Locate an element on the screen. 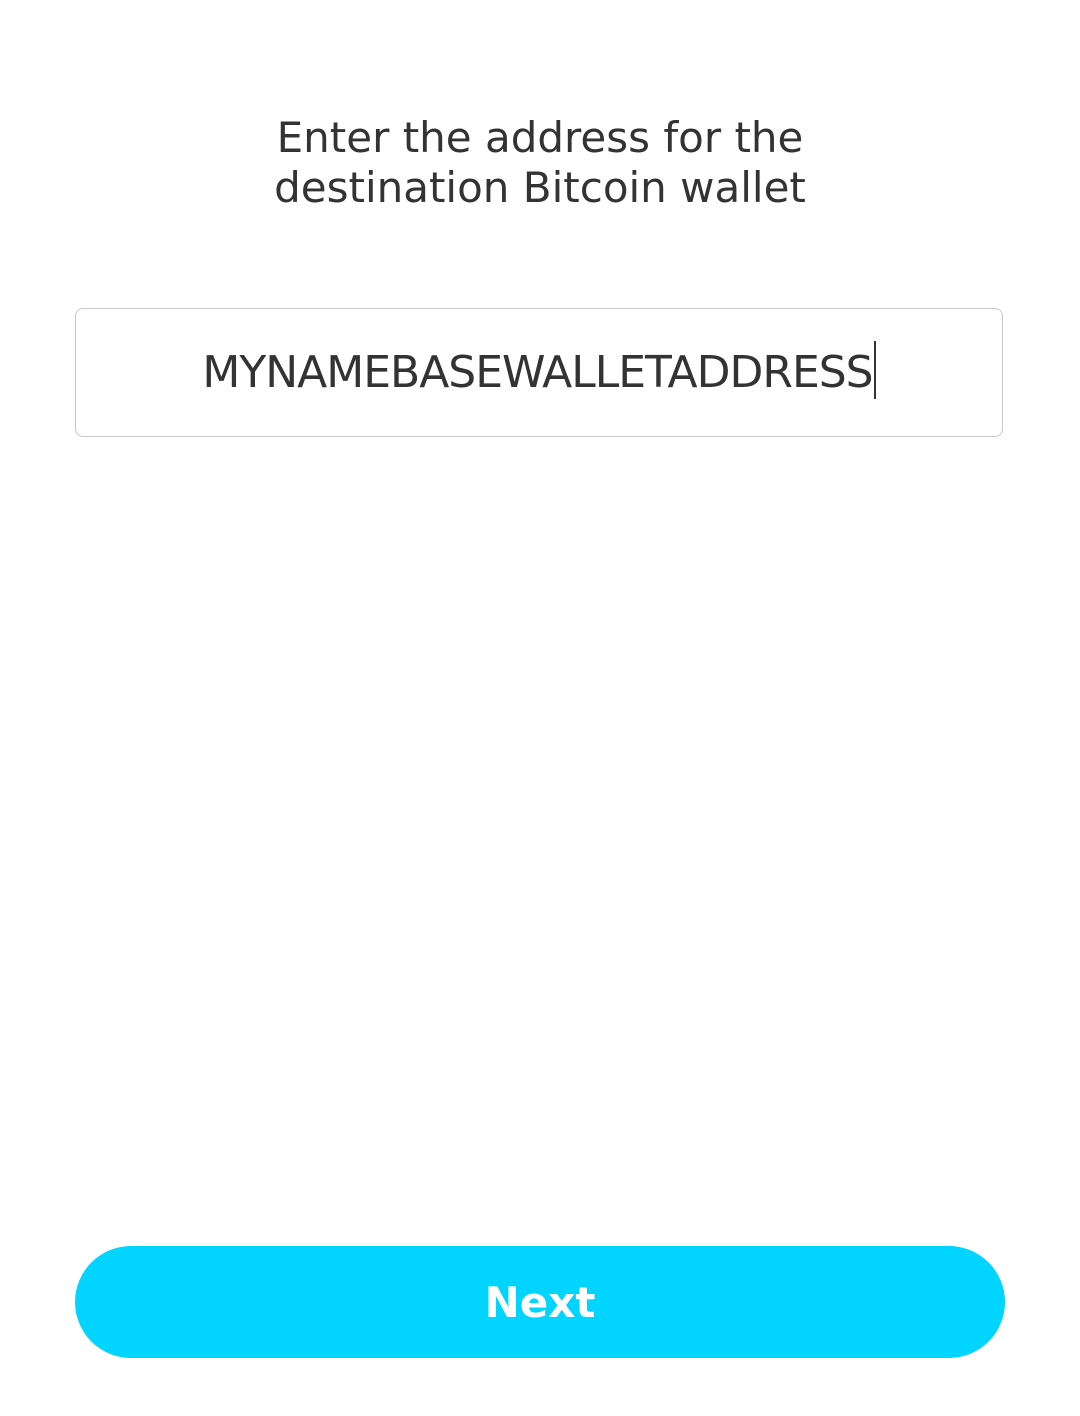 The height and width of the screenshot is (1416, 1080). wallet-address-value: MYNAMEBASEWALLETADDRESS is located at coordinates (537, 372).